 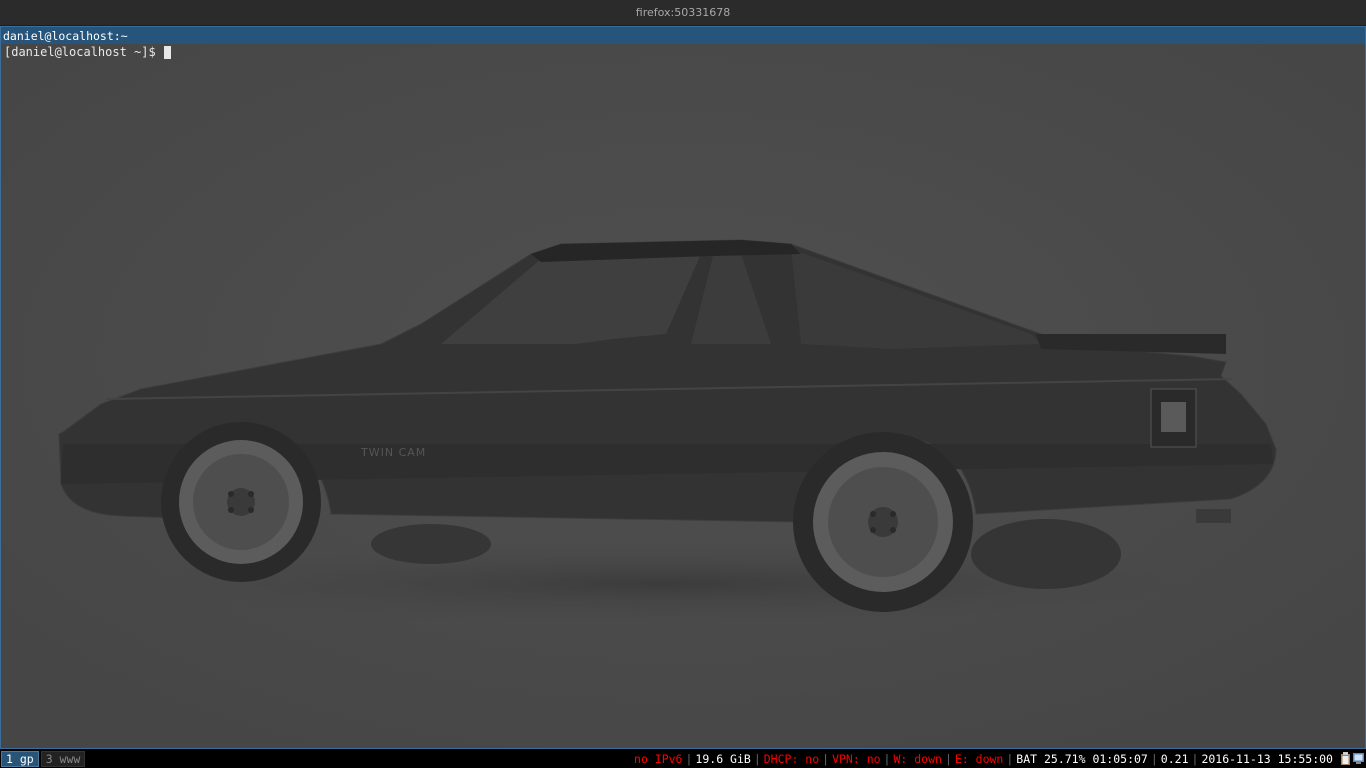 I want to click on datetime-status: 2016-11-13 15:55:00, so click(x=1267, y=758).